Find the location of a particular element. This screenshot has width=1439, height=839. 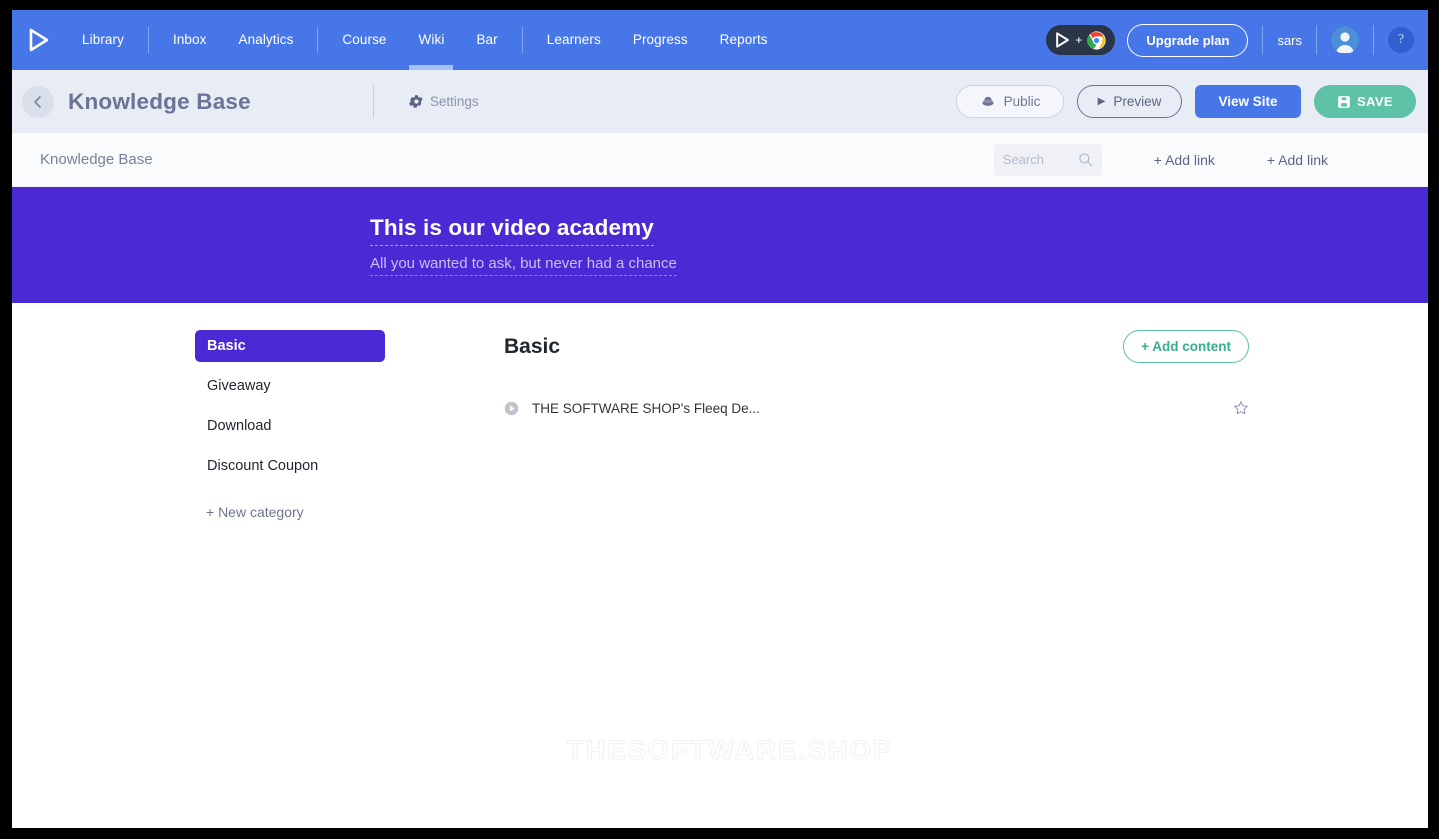

content-header: Basic + Add content is located at coordinates (876, 346).